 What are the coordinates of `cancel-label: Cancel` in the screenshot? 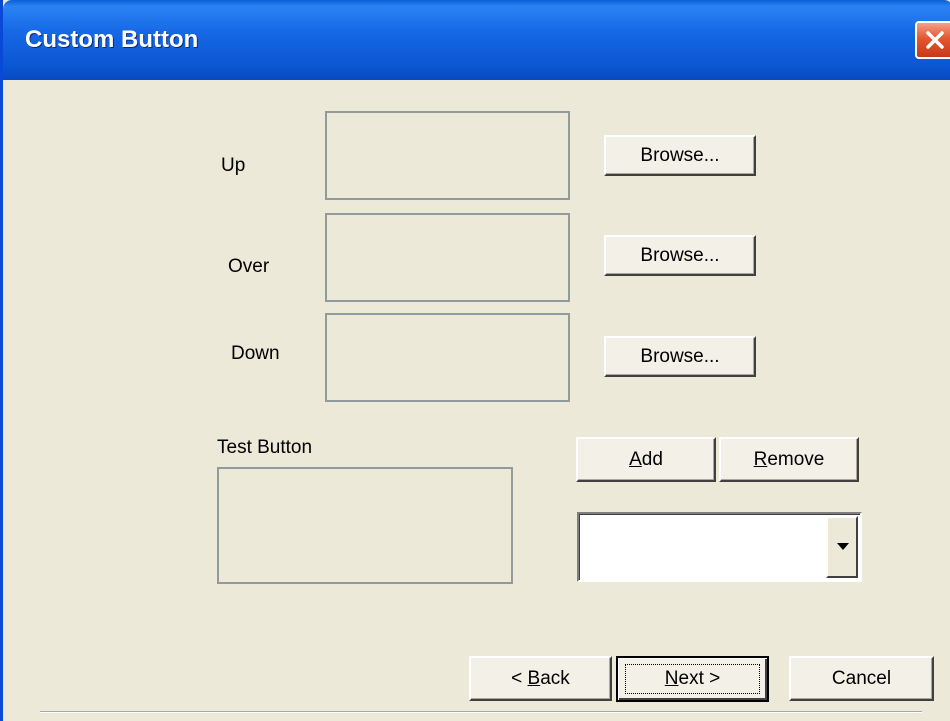 It's located at (861, 678).